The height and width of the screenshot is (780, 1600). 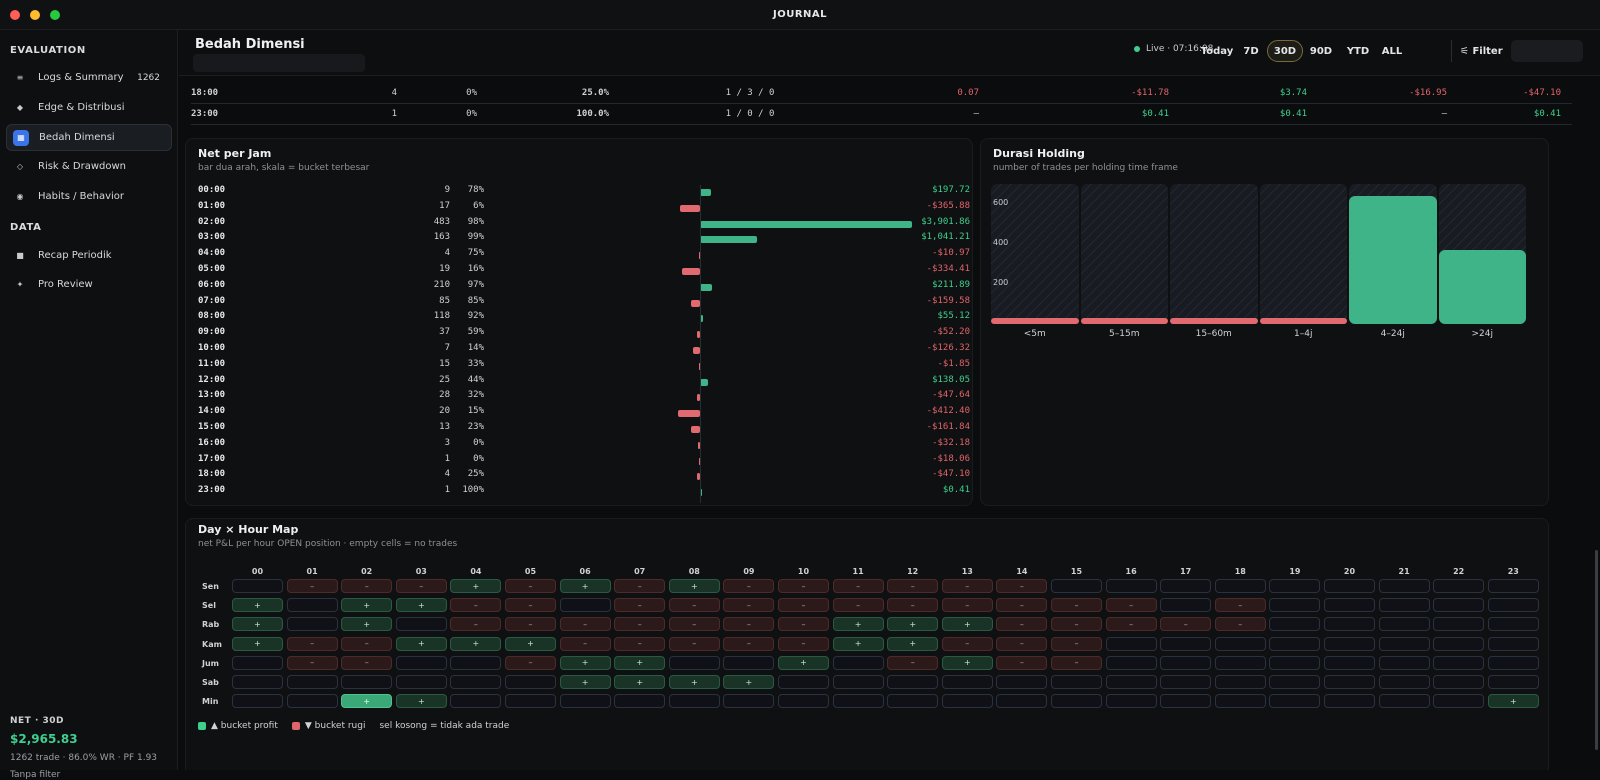 What do you see at coordinates (89, 166) in the screenshot?
I see `sidebar-item-risk-drawdown: ◇ Risk & Drawdown` at bounding box center [89, 166].